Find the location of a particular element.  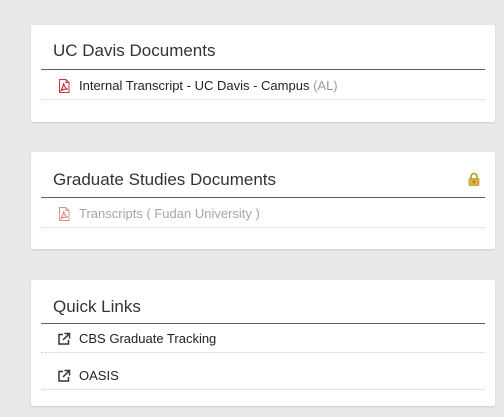

card-title: UC Davis Documents is located at coordinates (134, 50).